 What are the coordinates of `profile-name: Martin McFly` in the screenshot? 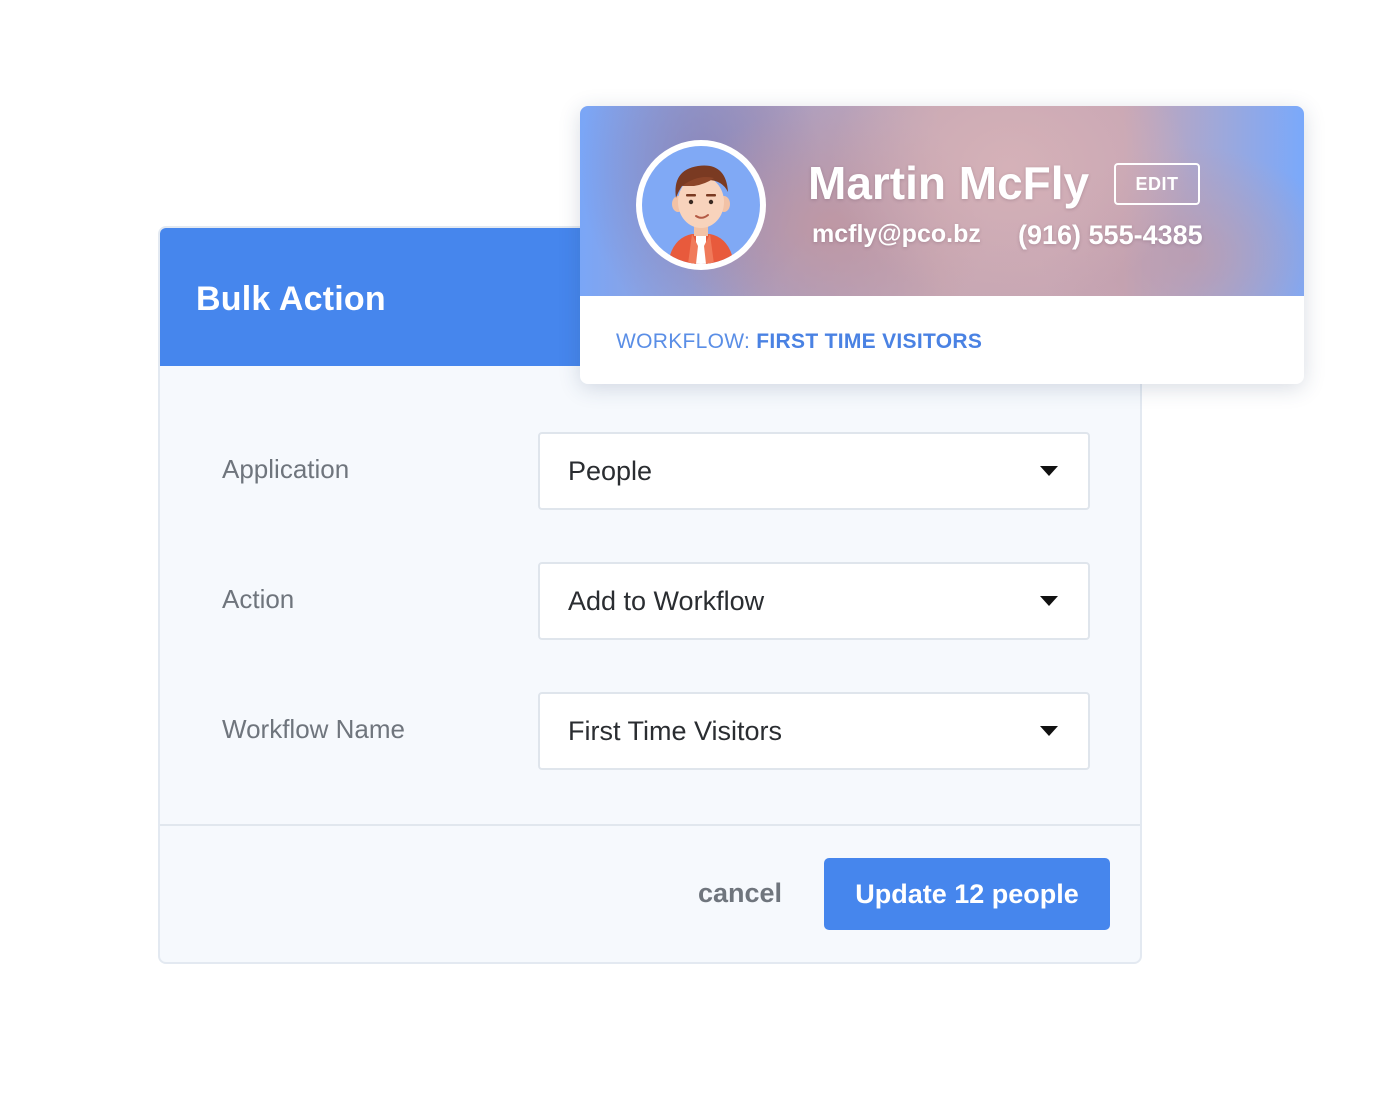 It's located at (949, 183).